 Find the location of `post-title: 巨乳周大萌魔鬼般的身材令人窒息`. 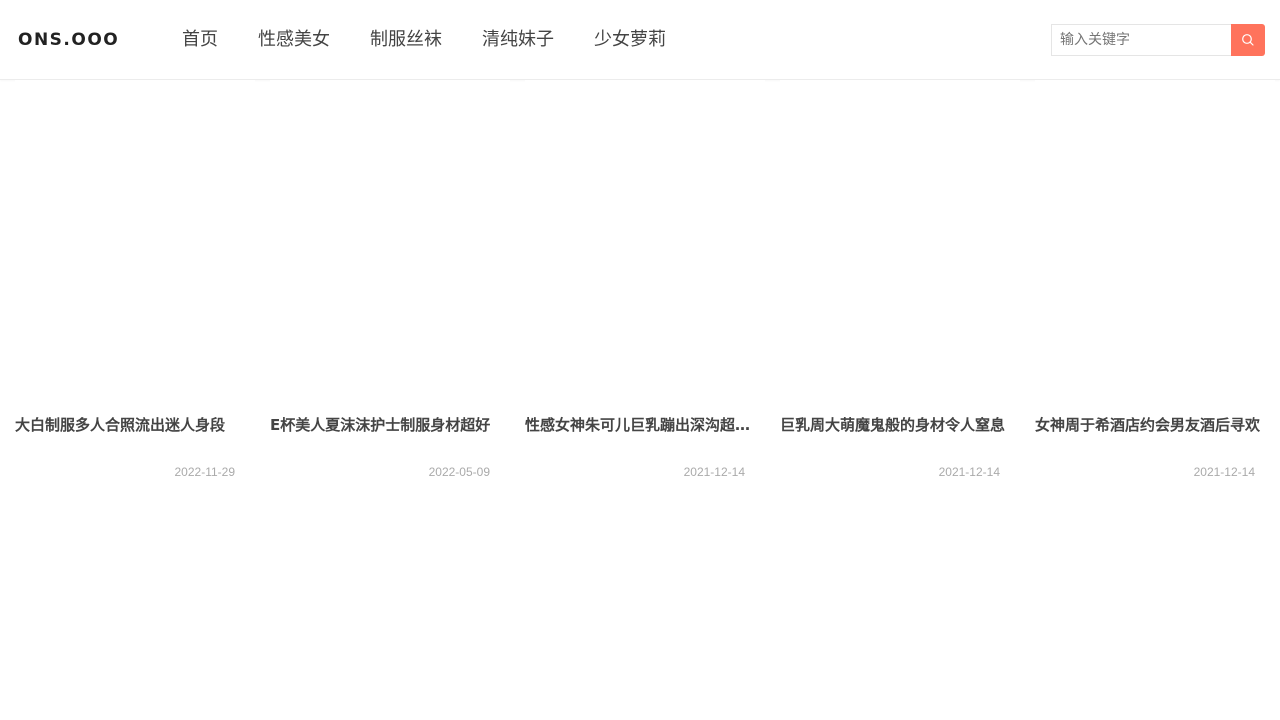

post-title: 巨乳周大萌魔鬼般的身材令人窒息 is located at coordinates (900, 425).